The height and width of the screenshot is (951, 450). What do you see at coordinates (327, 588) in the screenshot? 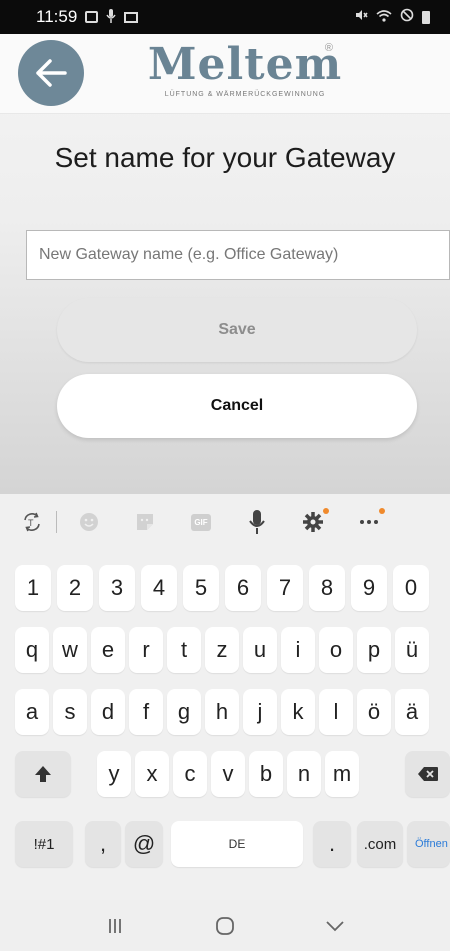
I see `key-8: 8` at bounding box center [327, 588].